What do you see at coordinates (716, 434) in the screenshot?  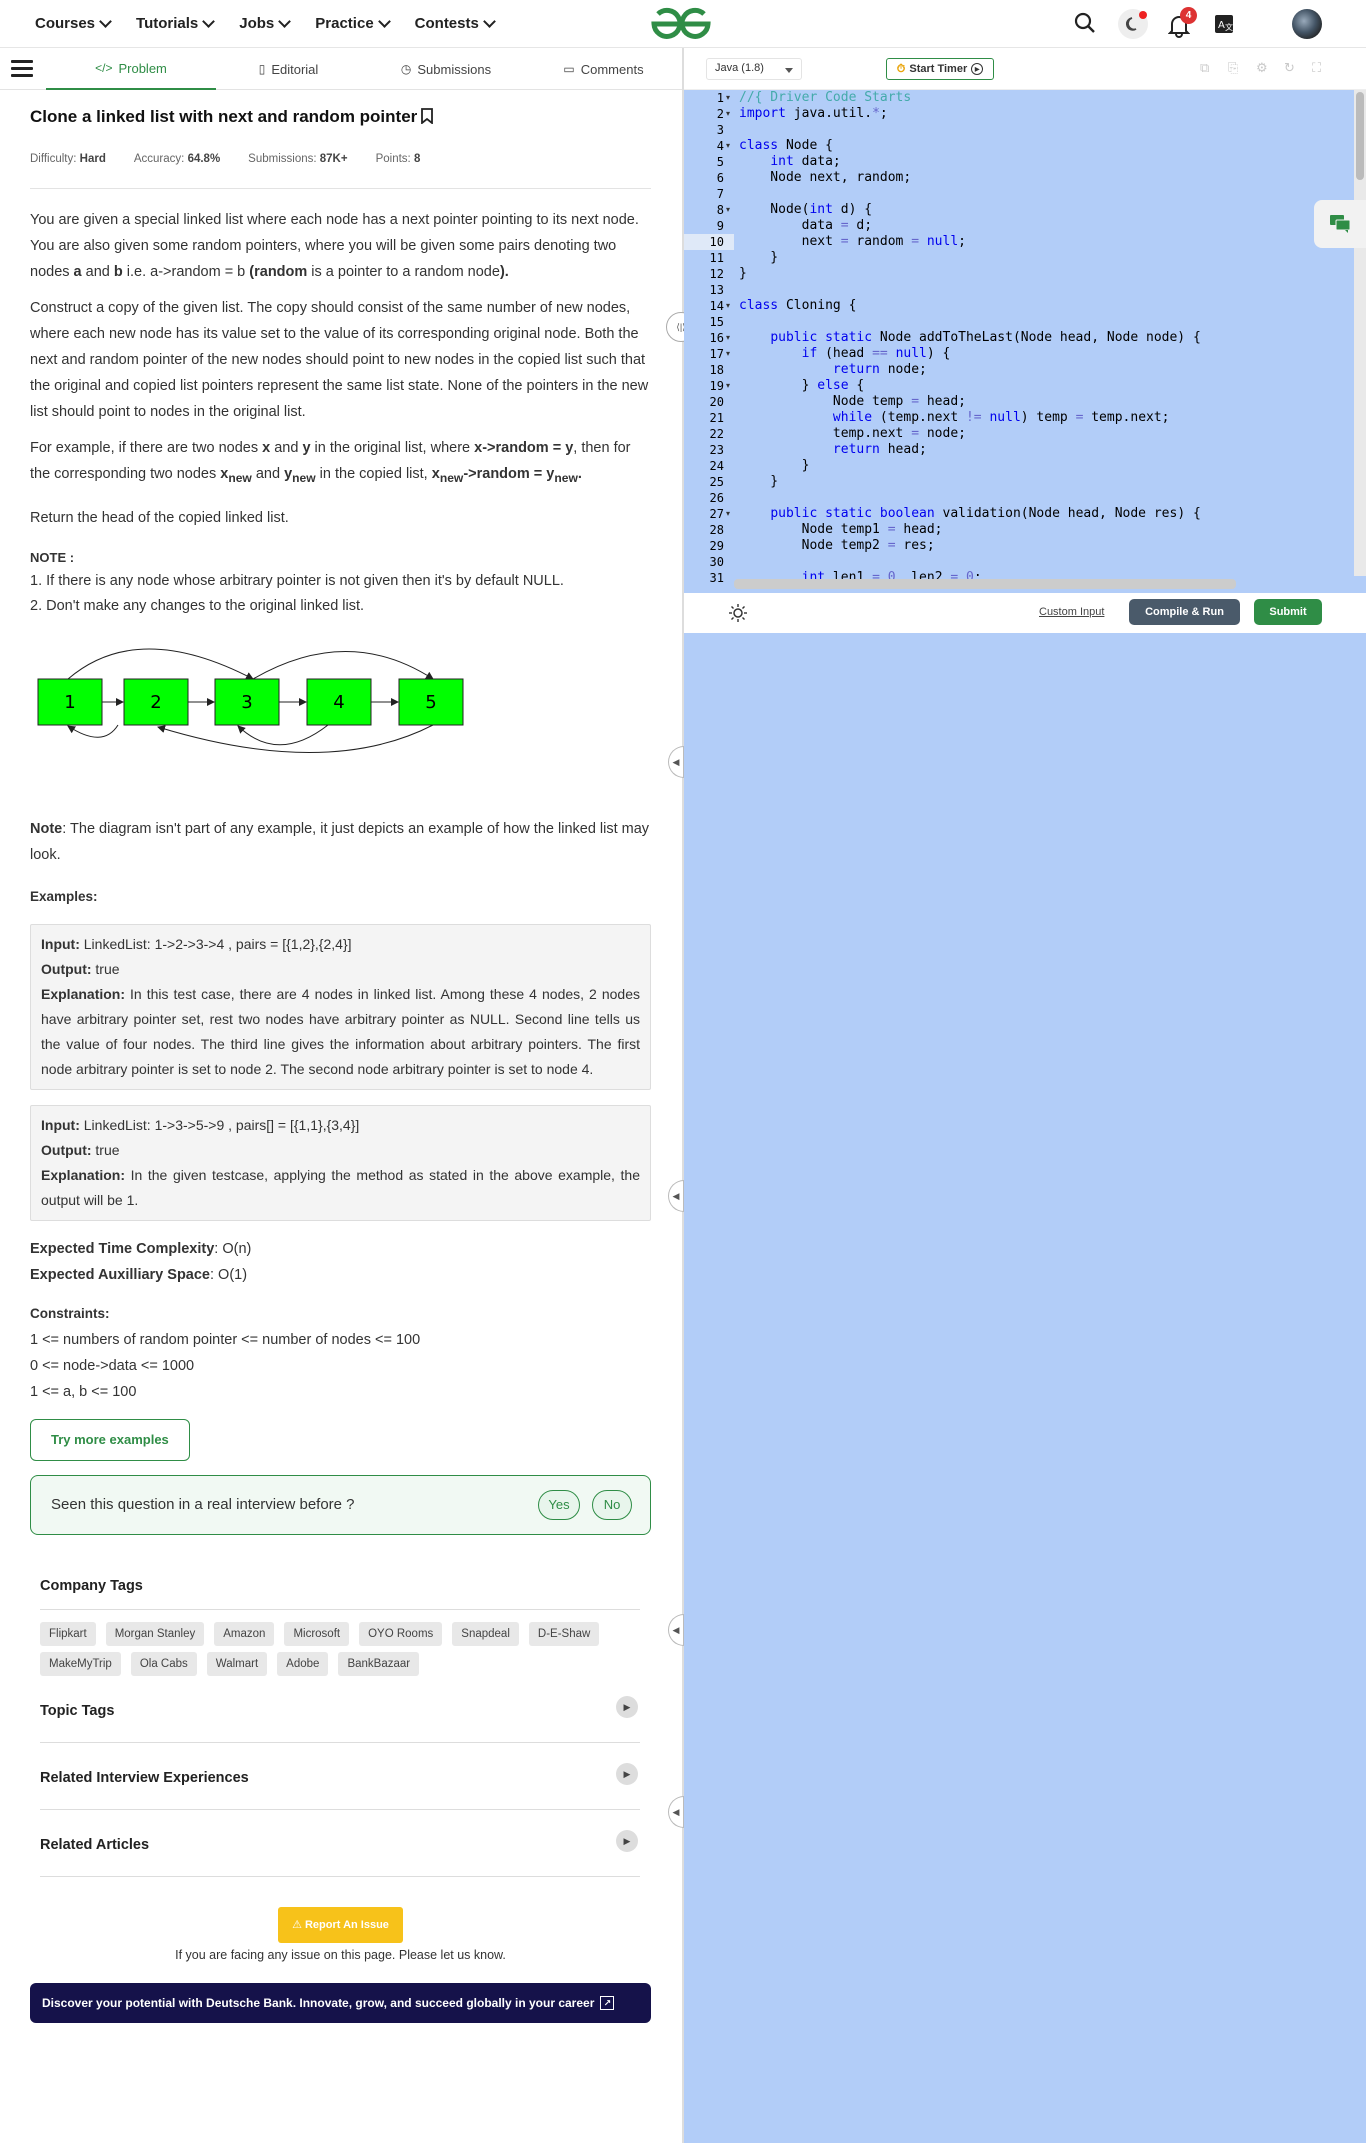 I see `line-number: 22` at bounding box center [716, 434].